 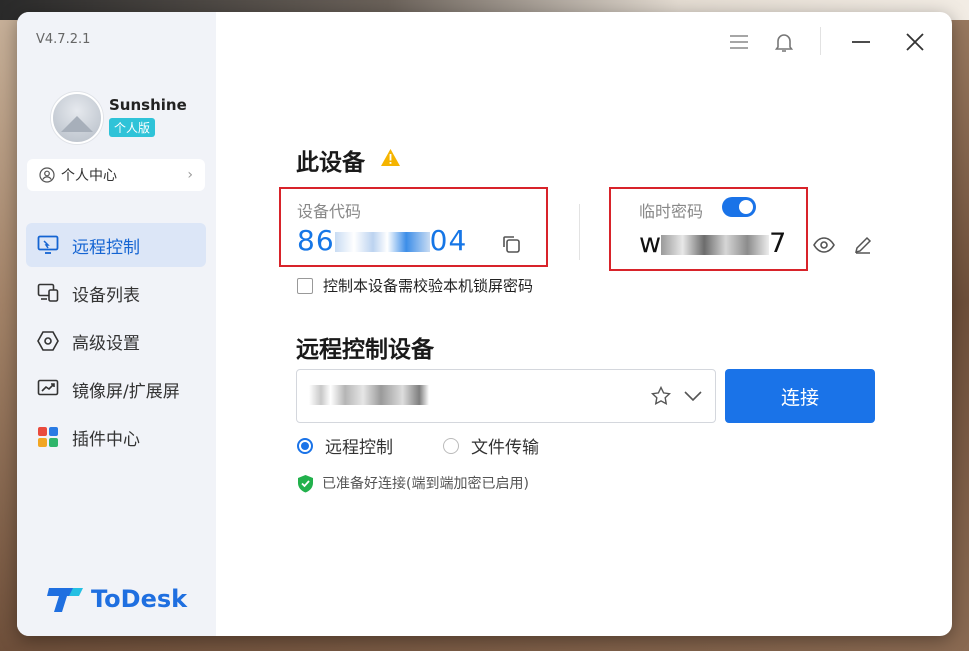 I want to click on temp-password-value: w7, so click(x=712, y=243).